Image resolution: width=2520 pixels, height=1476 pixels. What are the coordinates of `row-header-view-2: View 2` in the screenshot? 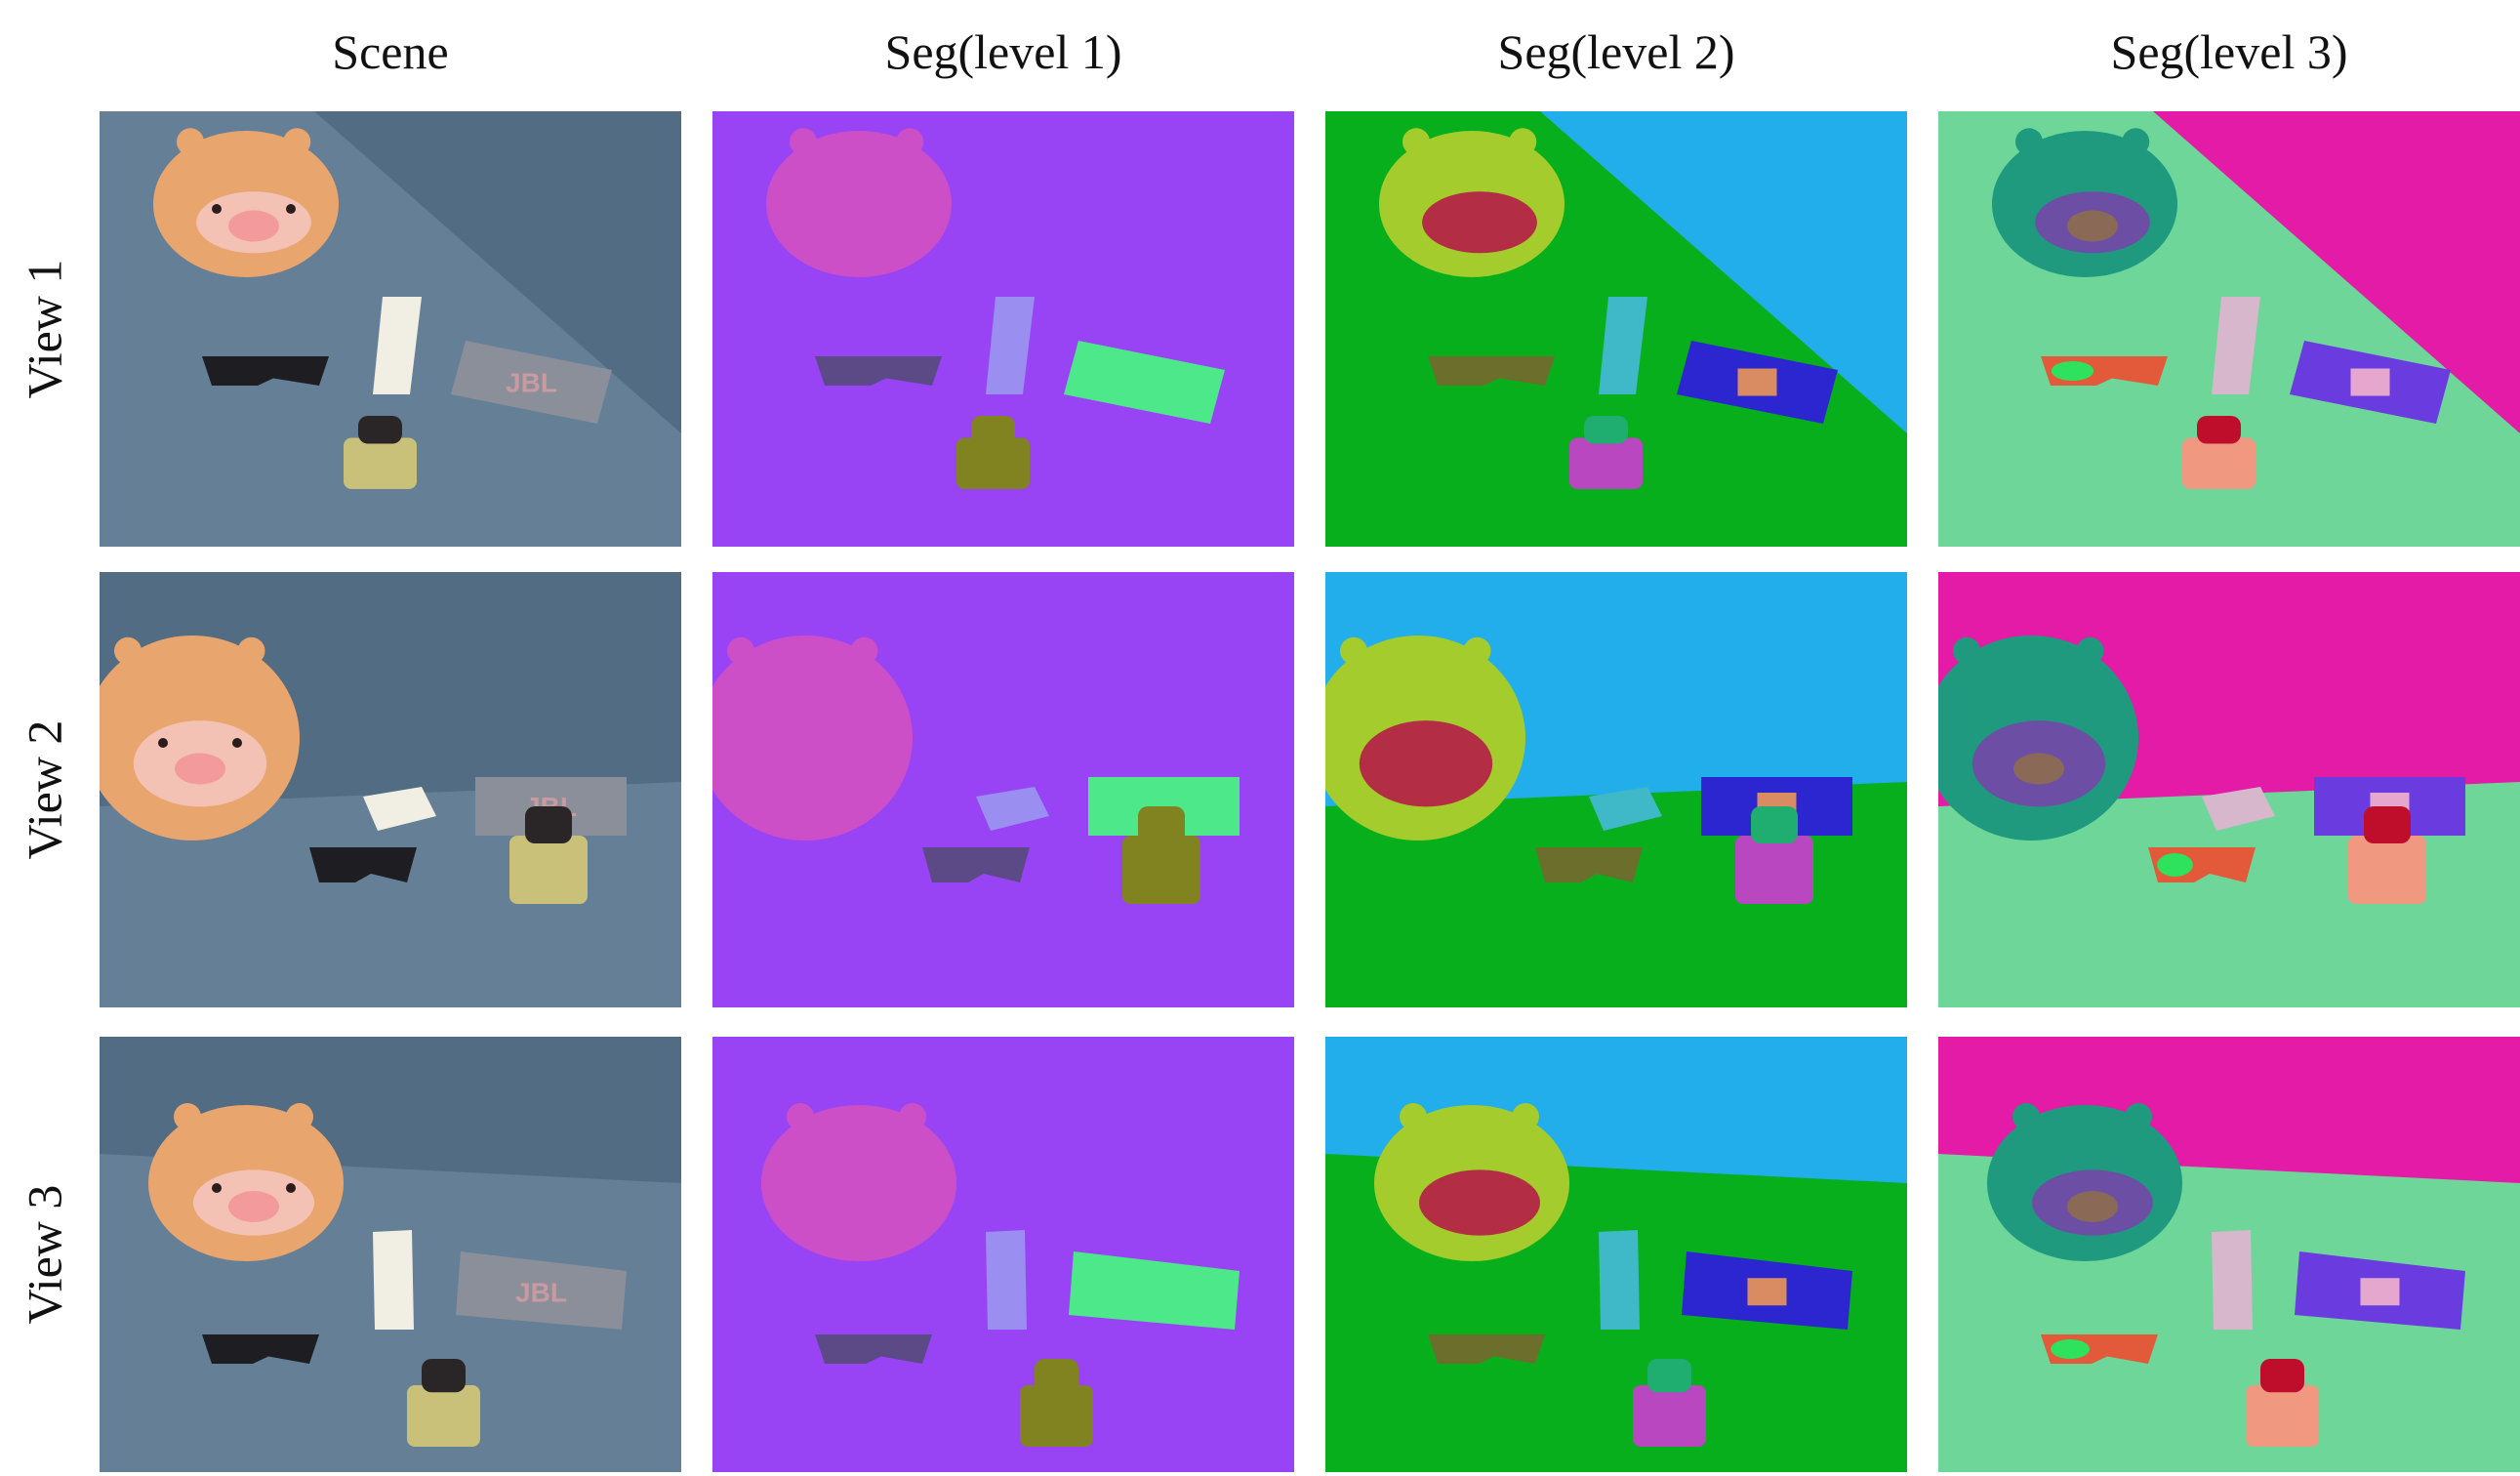 It's located at (44, 789).